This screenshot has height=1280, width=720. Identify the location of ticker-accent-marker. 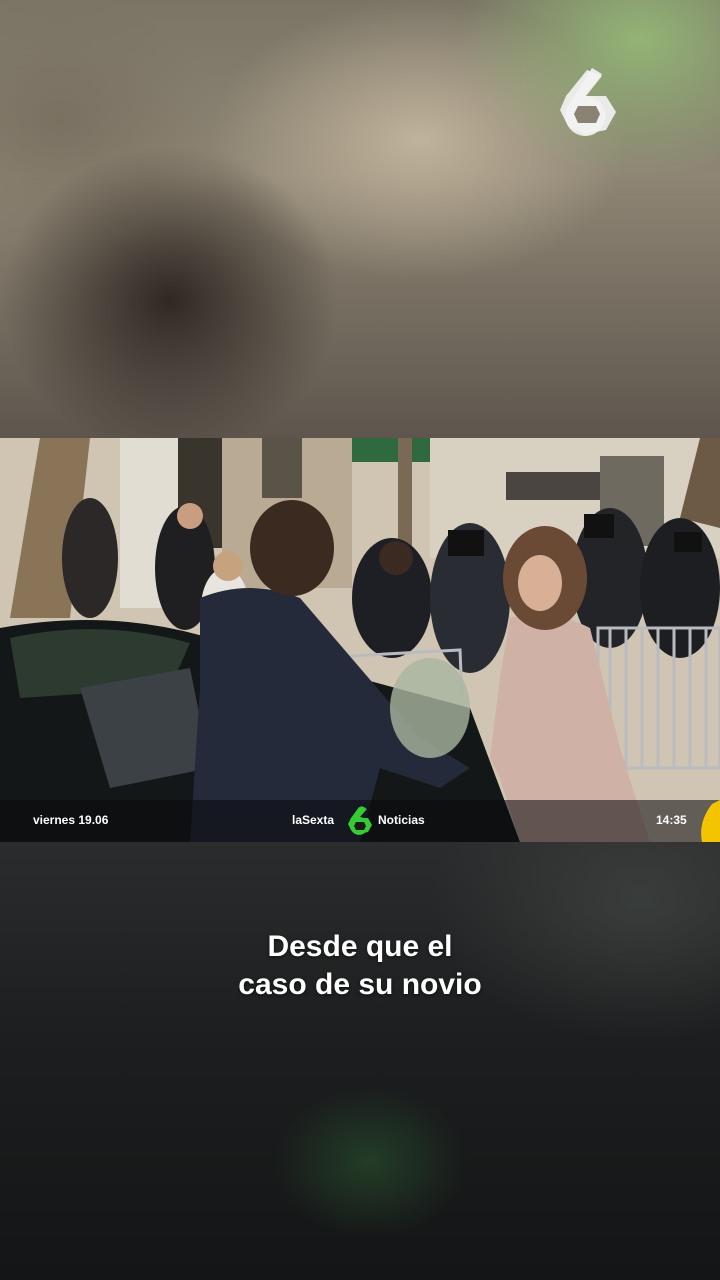
(710, 821).